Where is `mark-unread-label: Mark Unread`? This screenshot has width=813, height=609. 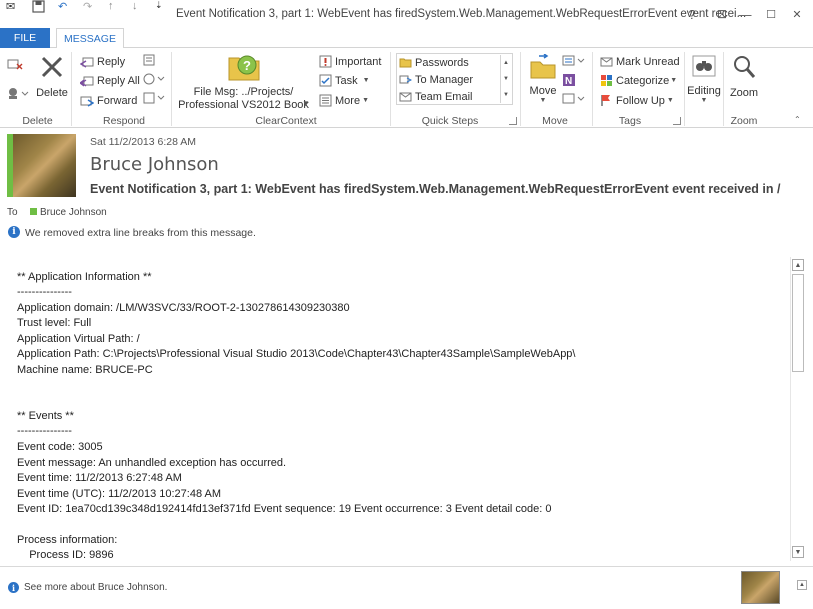
mark-unread-label: Mark Unread is located at coordinates (648, 61).